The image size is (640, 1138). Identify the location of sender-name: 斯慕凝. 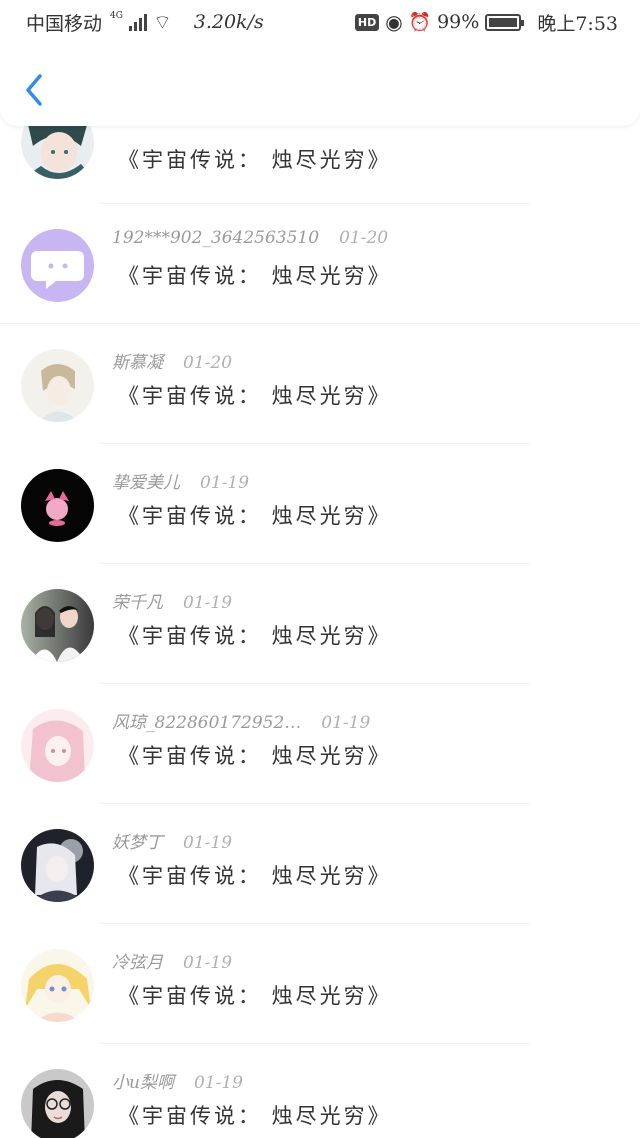
(137, 363).